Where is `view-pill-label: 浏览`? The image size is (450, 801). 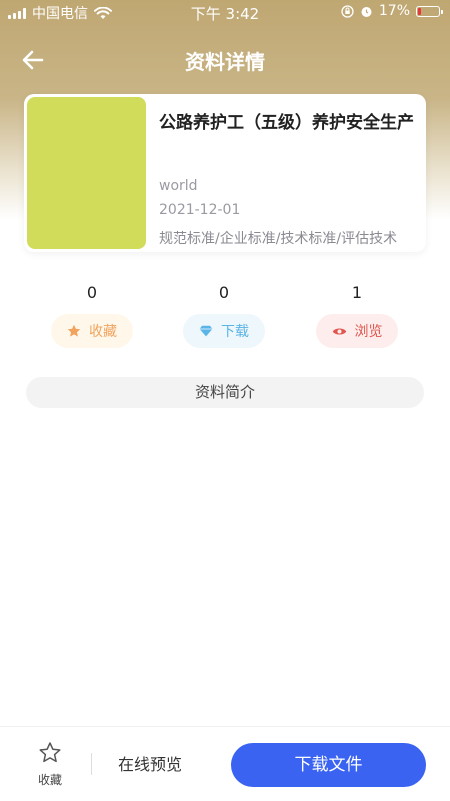
view-pill-label: 浏览 is located at coordinates (368, 332).